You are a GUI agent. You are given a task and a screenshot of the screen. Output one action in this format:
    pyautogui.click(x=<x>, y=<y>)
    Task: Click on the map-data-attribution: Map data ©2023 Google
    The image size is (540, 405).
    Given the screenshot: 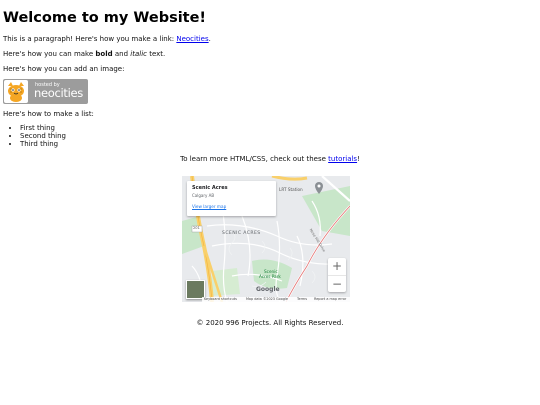 What is the action you would take?
    pyautogui.click(x=267, y=299)
    